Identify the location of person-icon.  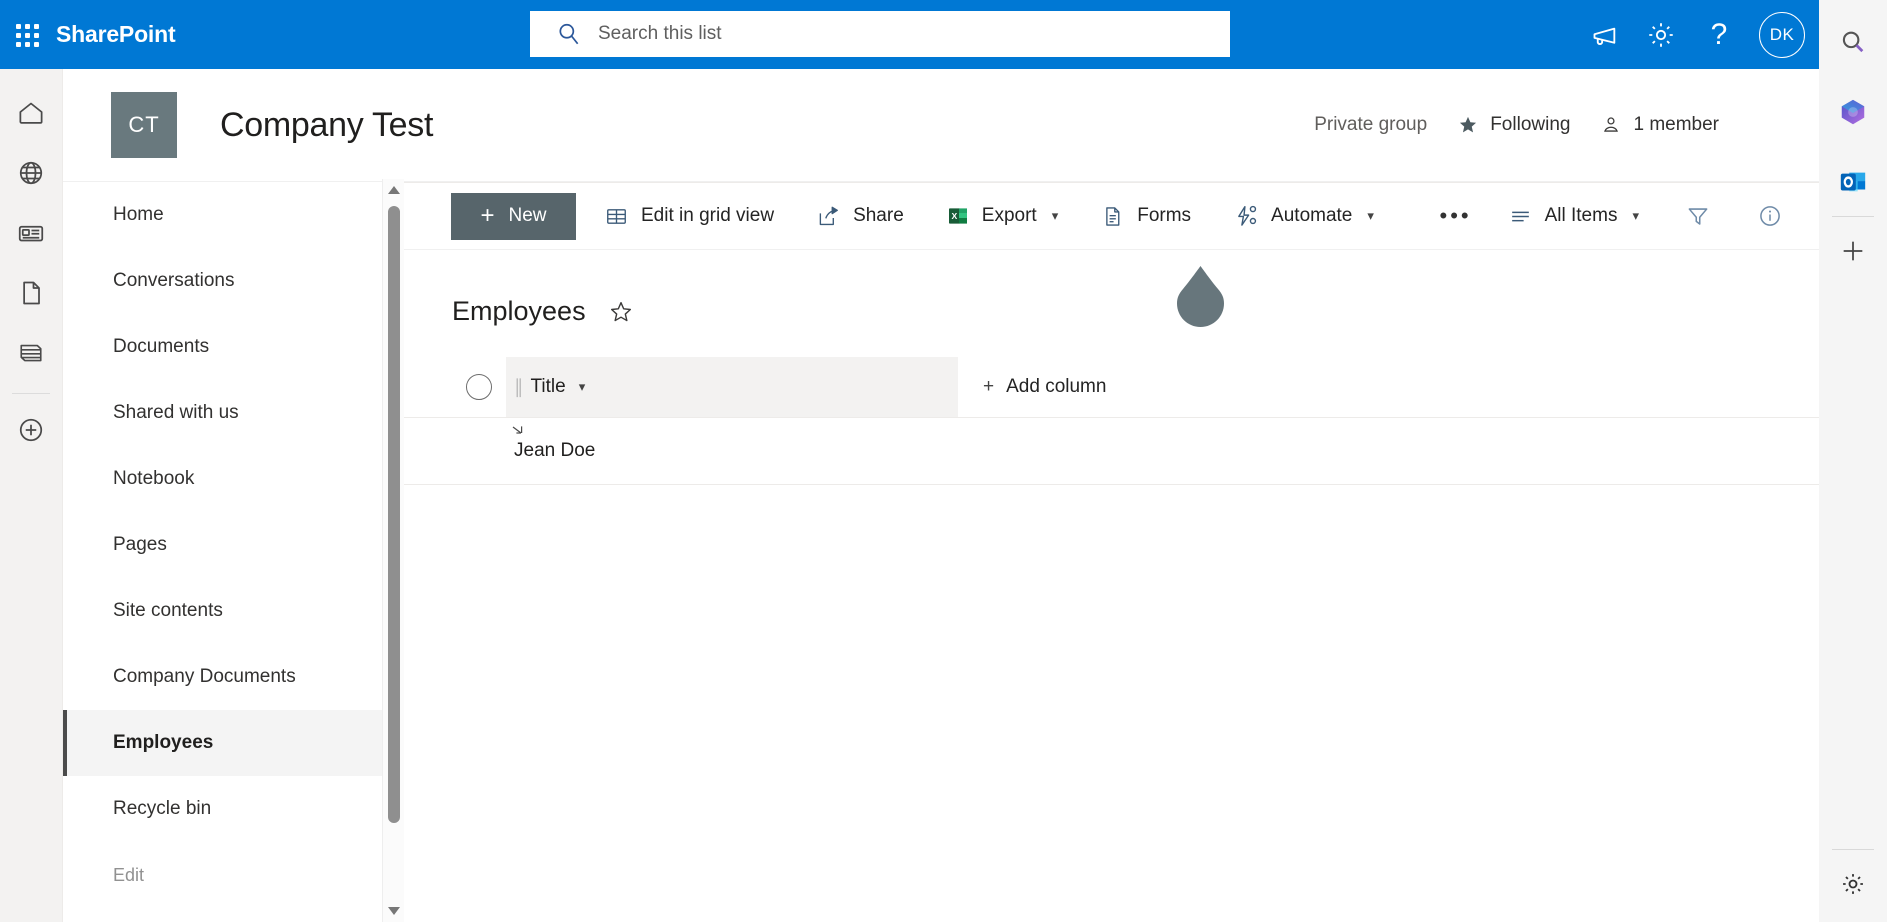
(1611, 124).